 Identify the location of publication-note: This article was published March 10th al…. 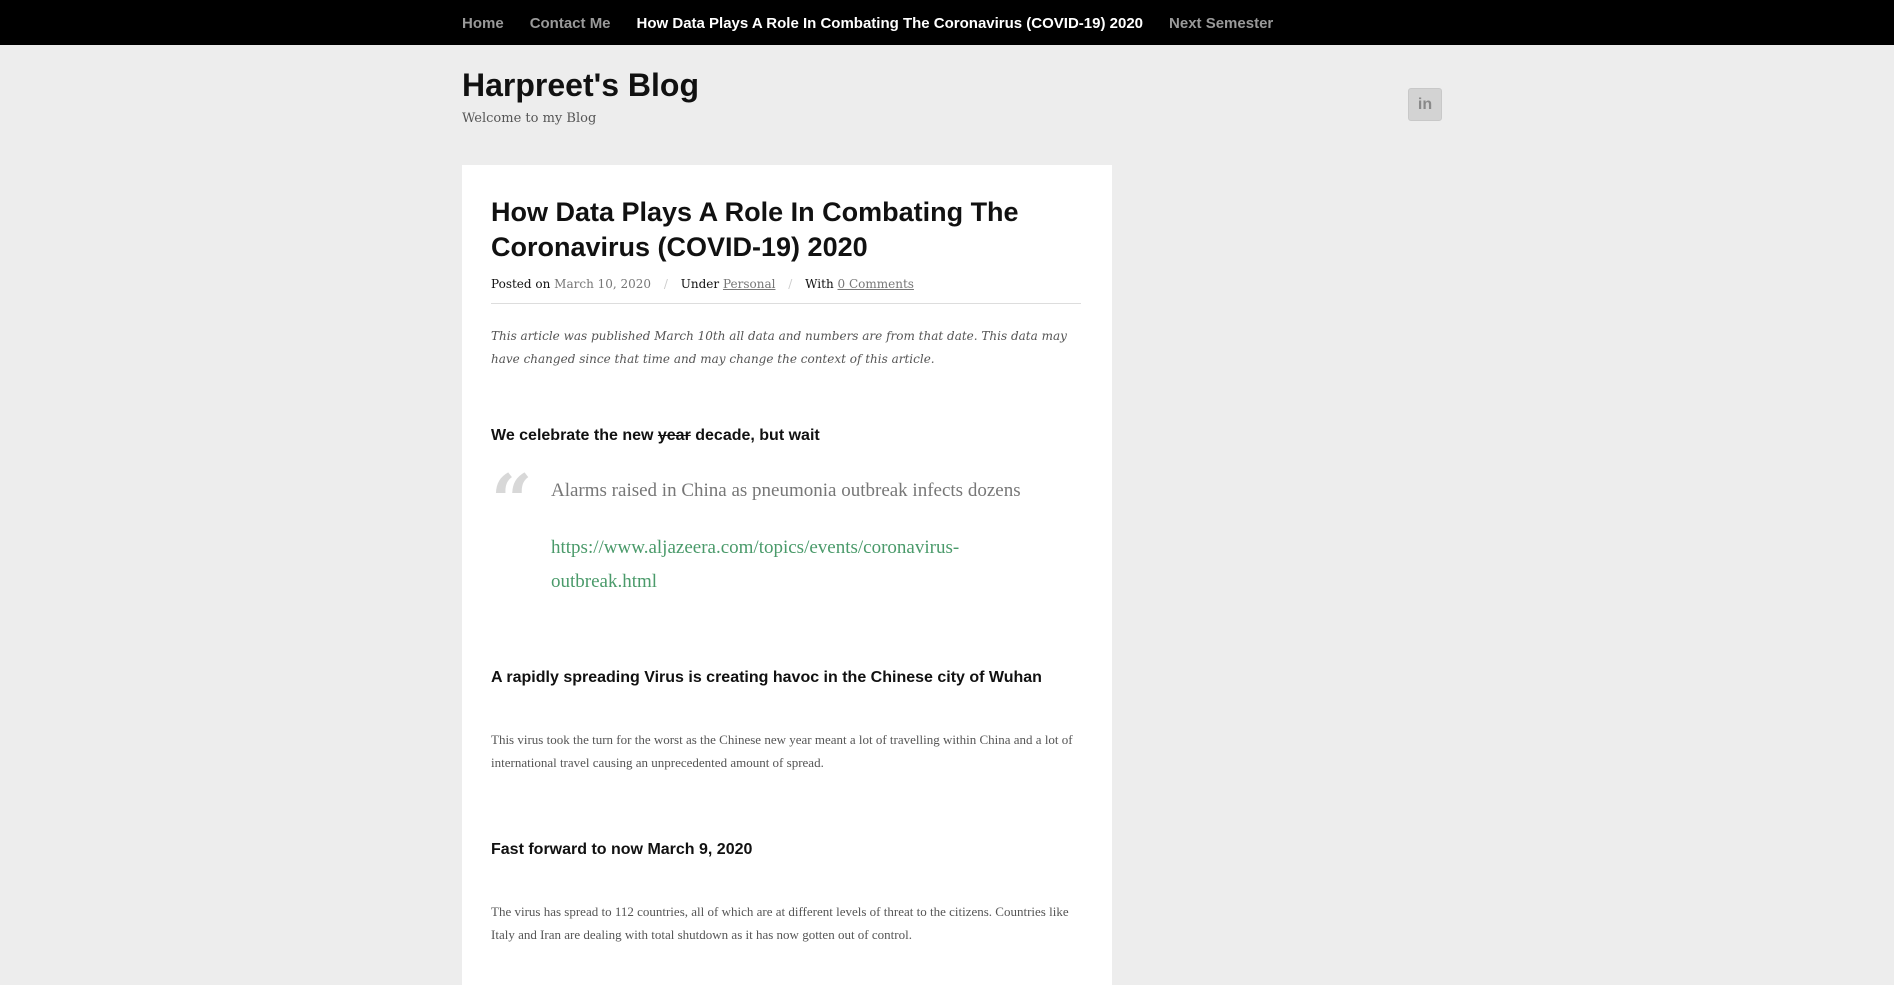
(779, 347).